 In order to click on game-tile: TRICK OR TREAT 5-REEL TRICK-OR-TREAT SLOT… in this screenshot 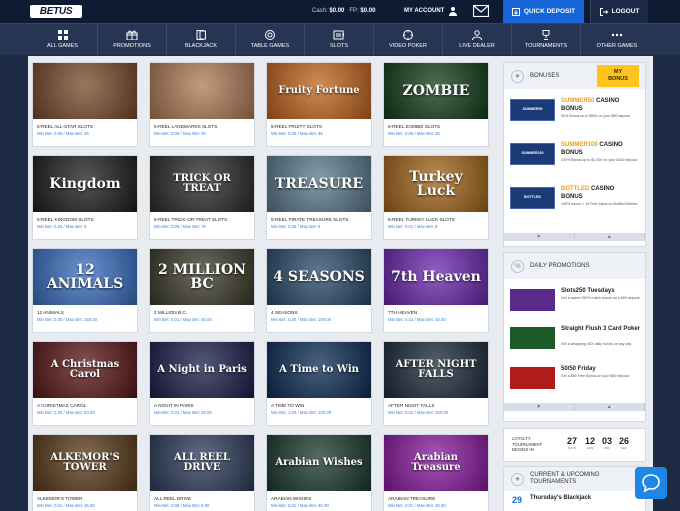, I will do `click(202, 197)`.